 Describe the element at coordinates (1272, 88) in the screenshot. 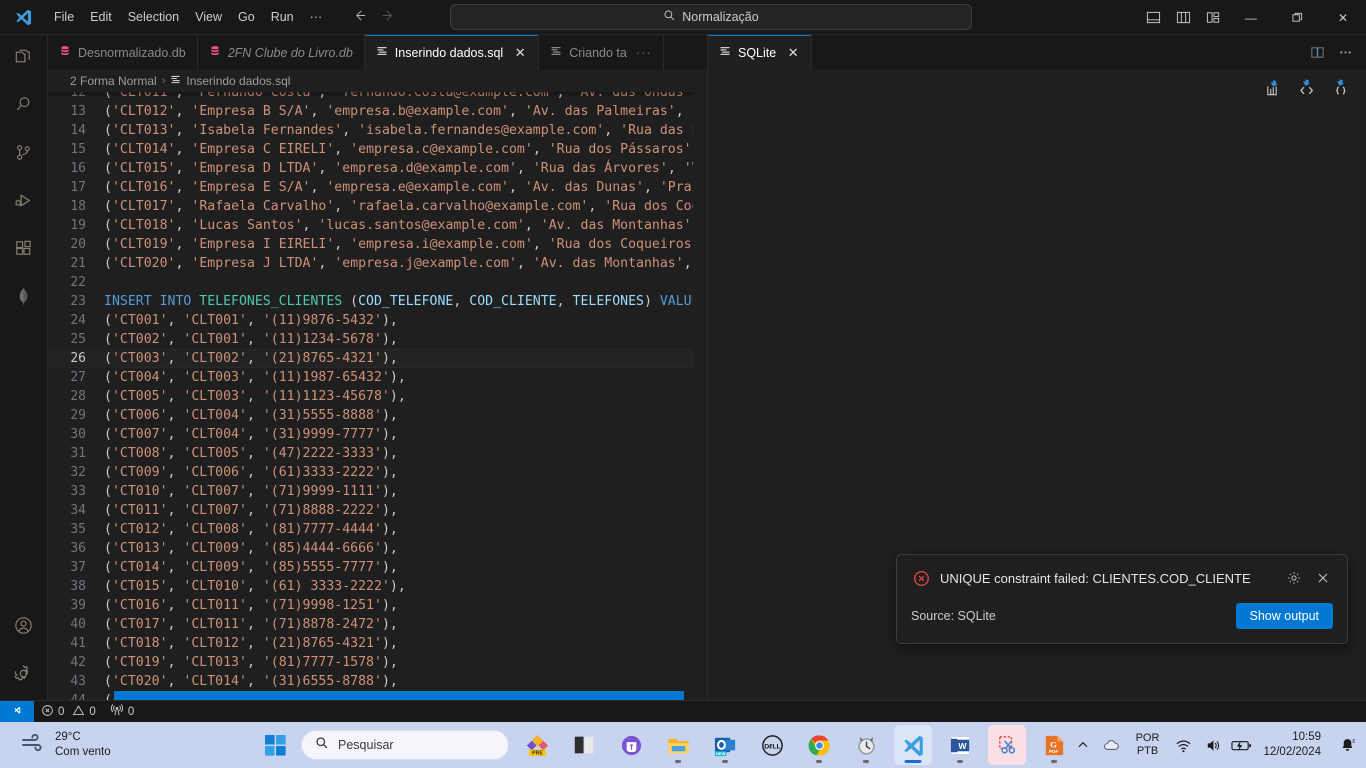

I see `export-to-table-icon` at that location.